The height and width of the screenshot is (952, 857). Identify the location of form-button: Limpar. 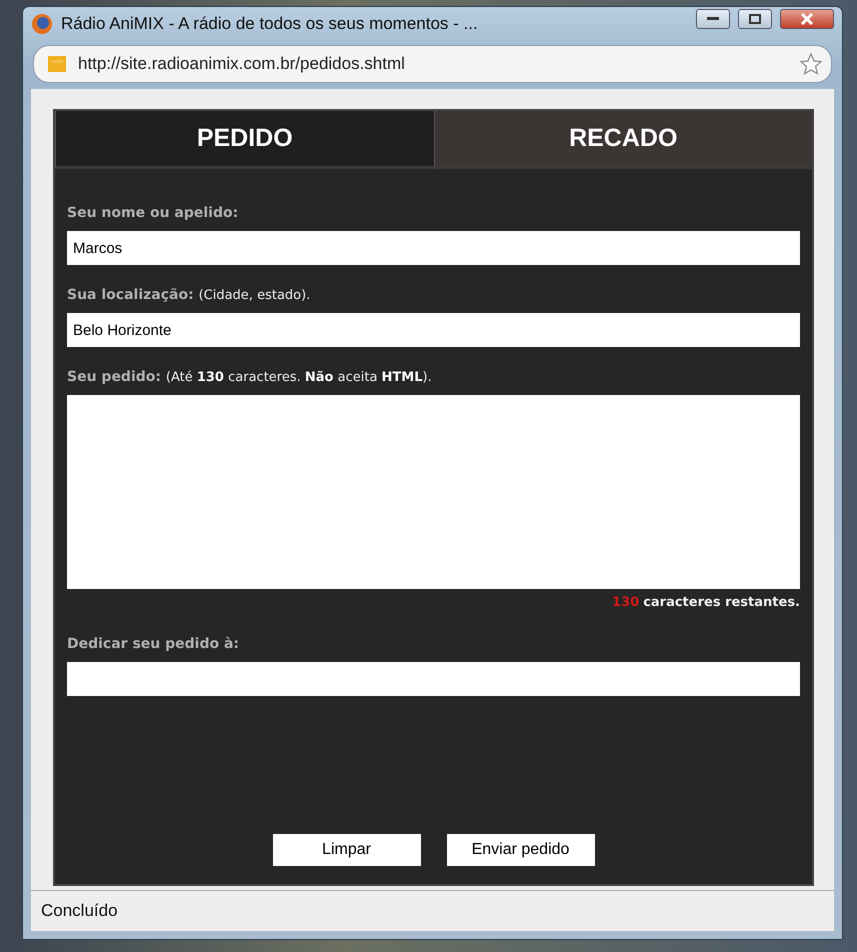
(346, 850).